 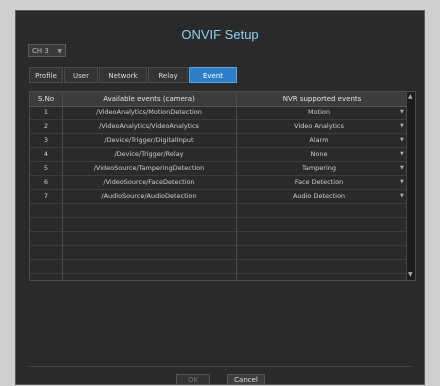 What do you see at coordinates (46, 168) in the screenshot?
I see `cell-sno: 5` at bounding box center [46, 168].